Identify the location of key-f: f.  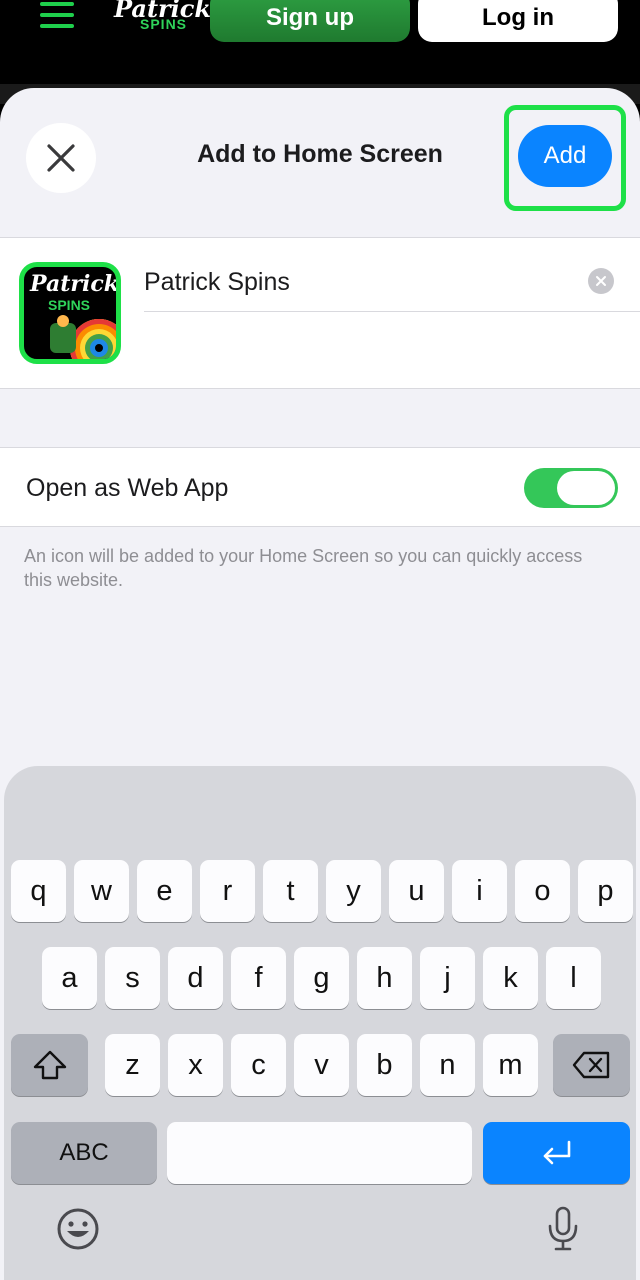
(258, 978).